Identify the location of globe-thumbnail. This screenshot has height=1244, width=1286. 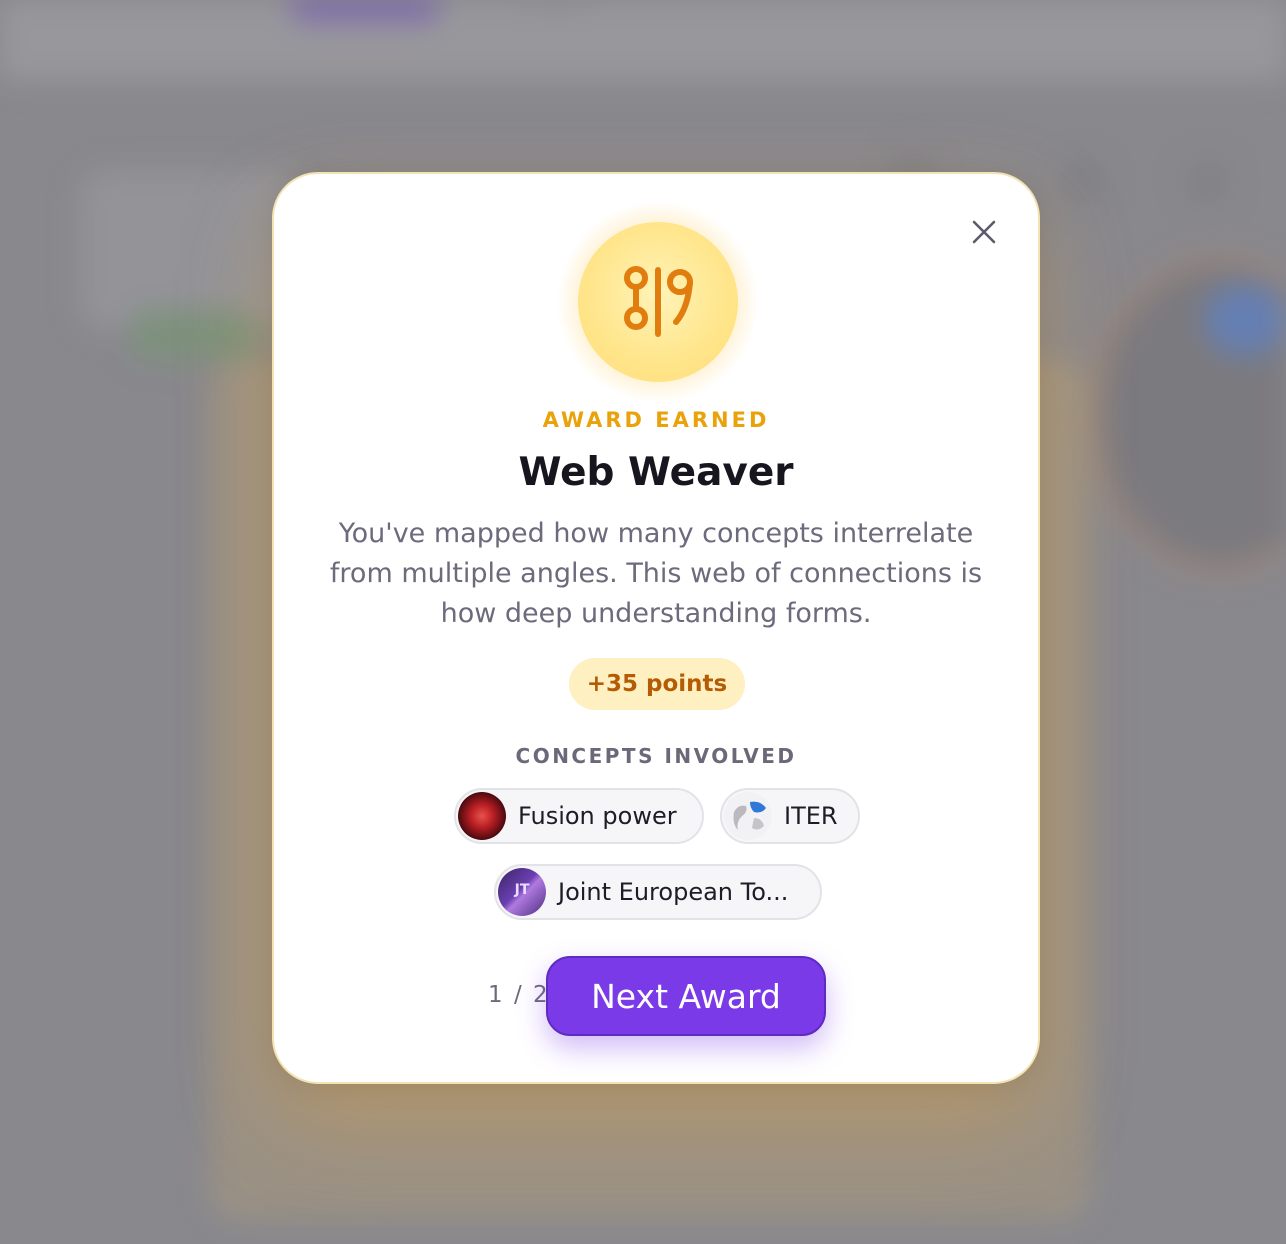
(748, 816).